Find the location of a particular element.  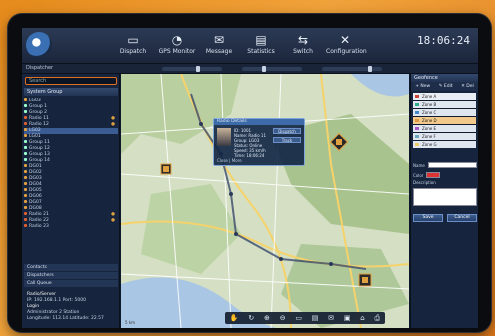

status-strip: Dispatcher is located at coordinates (250, 69).